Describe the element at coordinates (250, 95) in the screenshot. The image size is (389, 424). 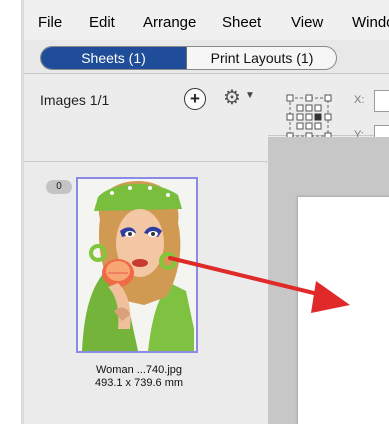
I see `chevron-down-icon: ▼` at that location.